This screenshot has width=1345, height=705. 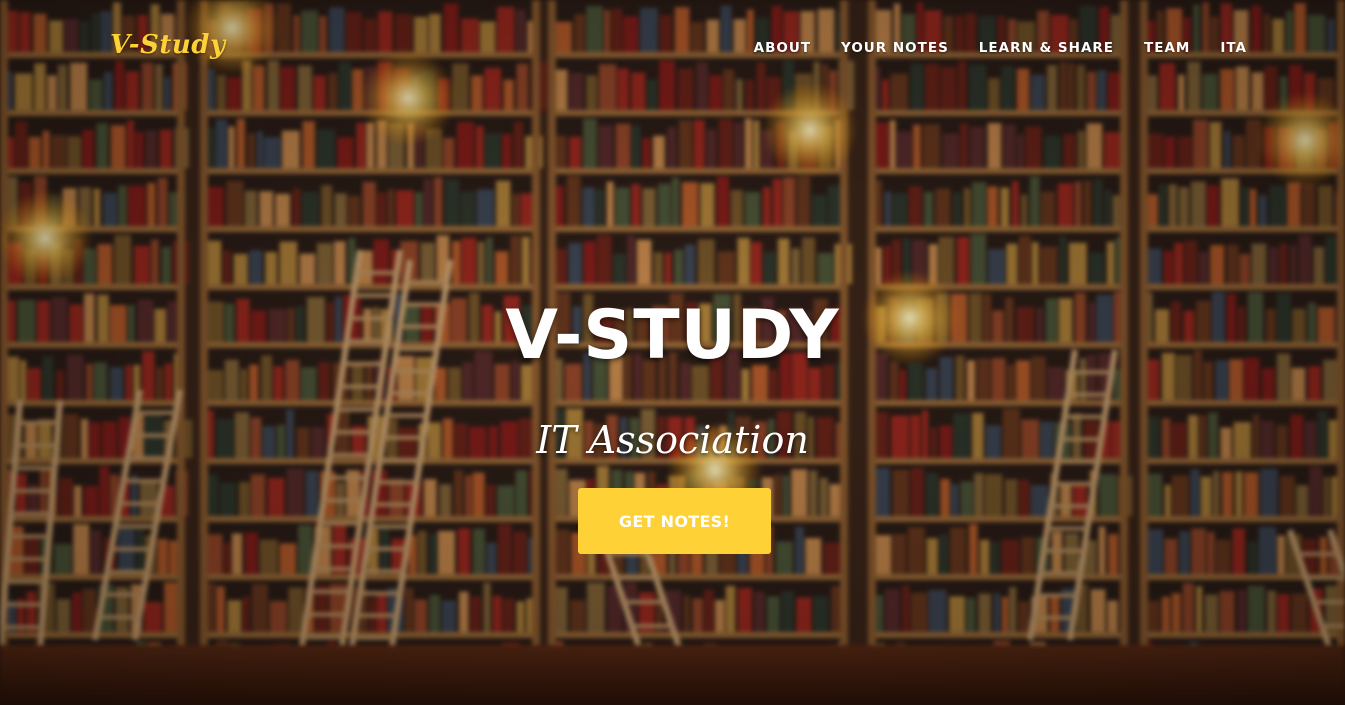 I want to click on nav-menu: ABOUT YOUR NOTES LEARN & SHARE TEAM ITA, so click(x=1000, y=48).